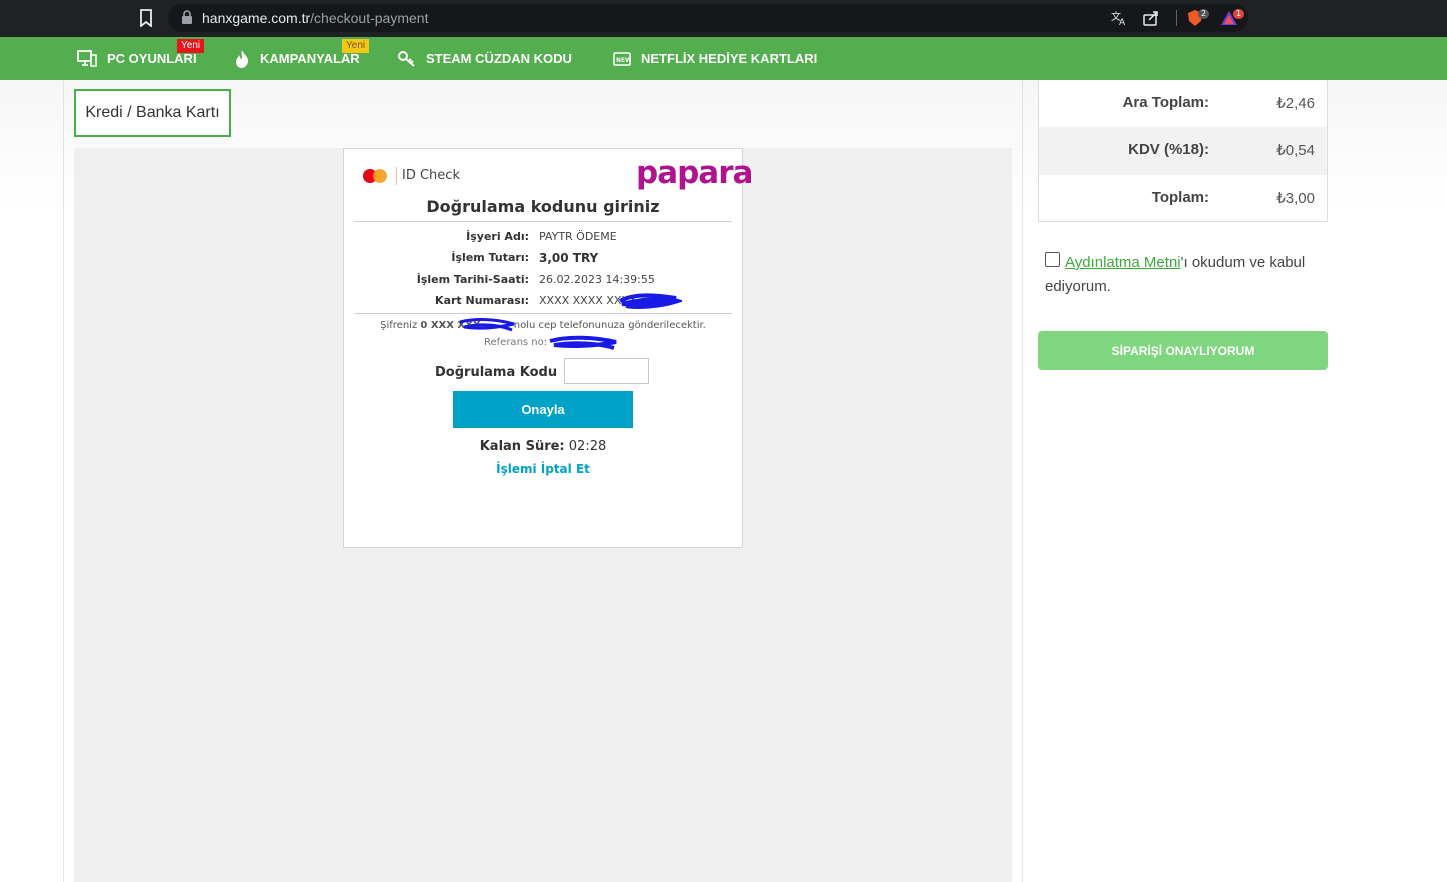 The image size is (1447, 882). I want to click on svg-text: NEW, so click(623, 60).